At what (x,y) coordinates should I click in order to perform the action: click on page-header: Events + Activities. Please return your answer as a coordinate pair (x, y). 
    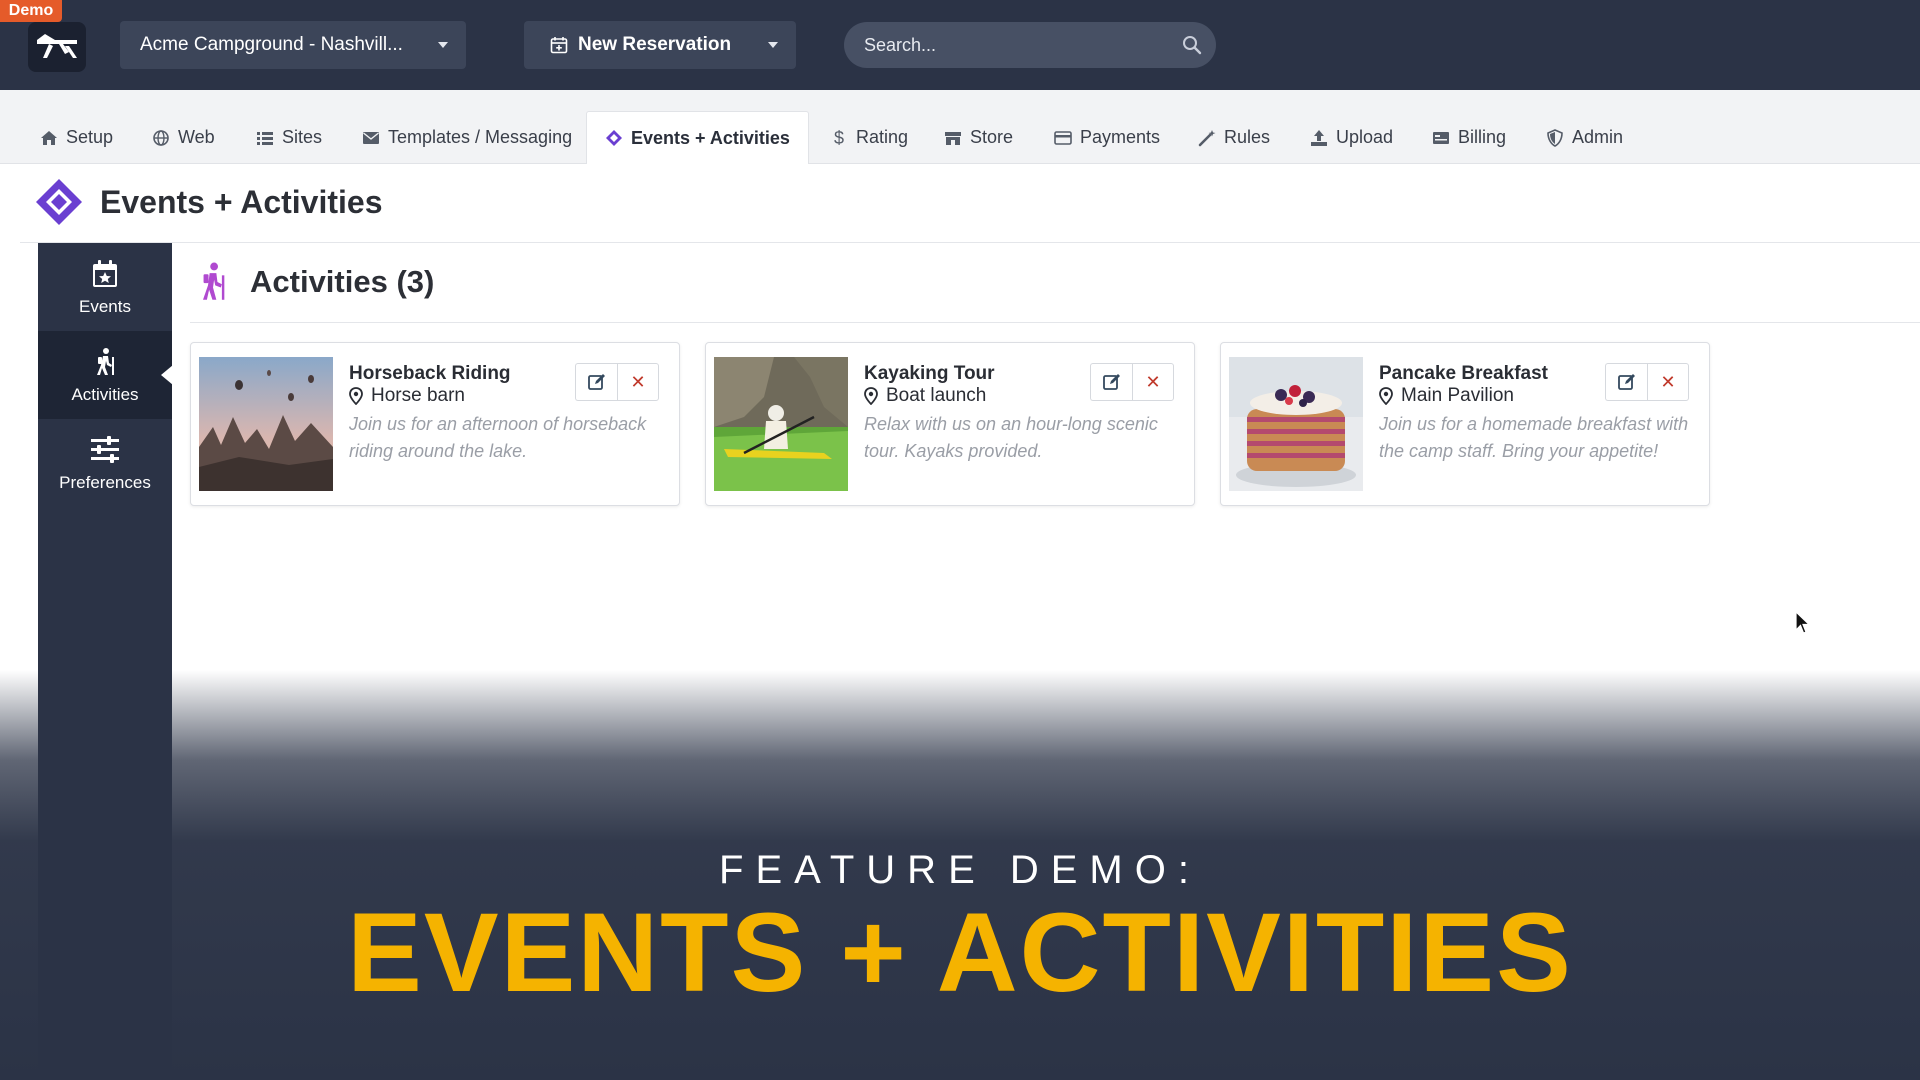
    Looking at the image, I should click on (208, 202).